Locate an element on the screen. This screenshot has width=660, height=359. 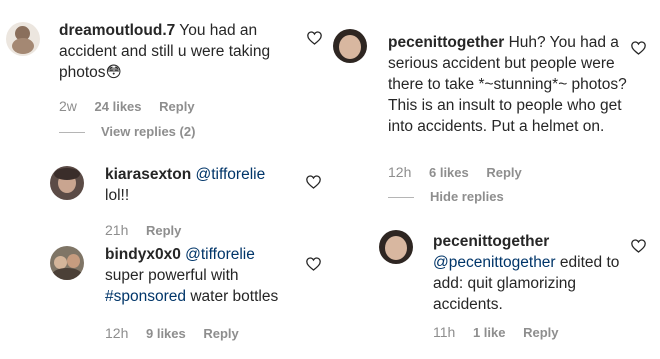
timestamp: 2w is located at coordinates (68, 106).